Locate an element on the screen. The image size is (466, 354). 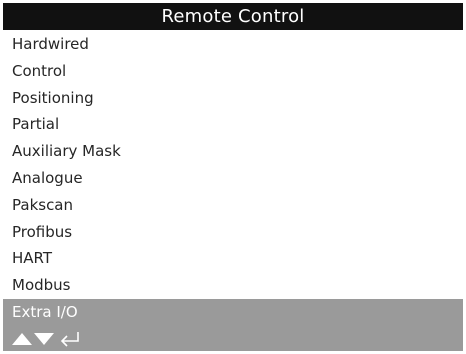
enter-return-icon is located at coordinates (69, 339).